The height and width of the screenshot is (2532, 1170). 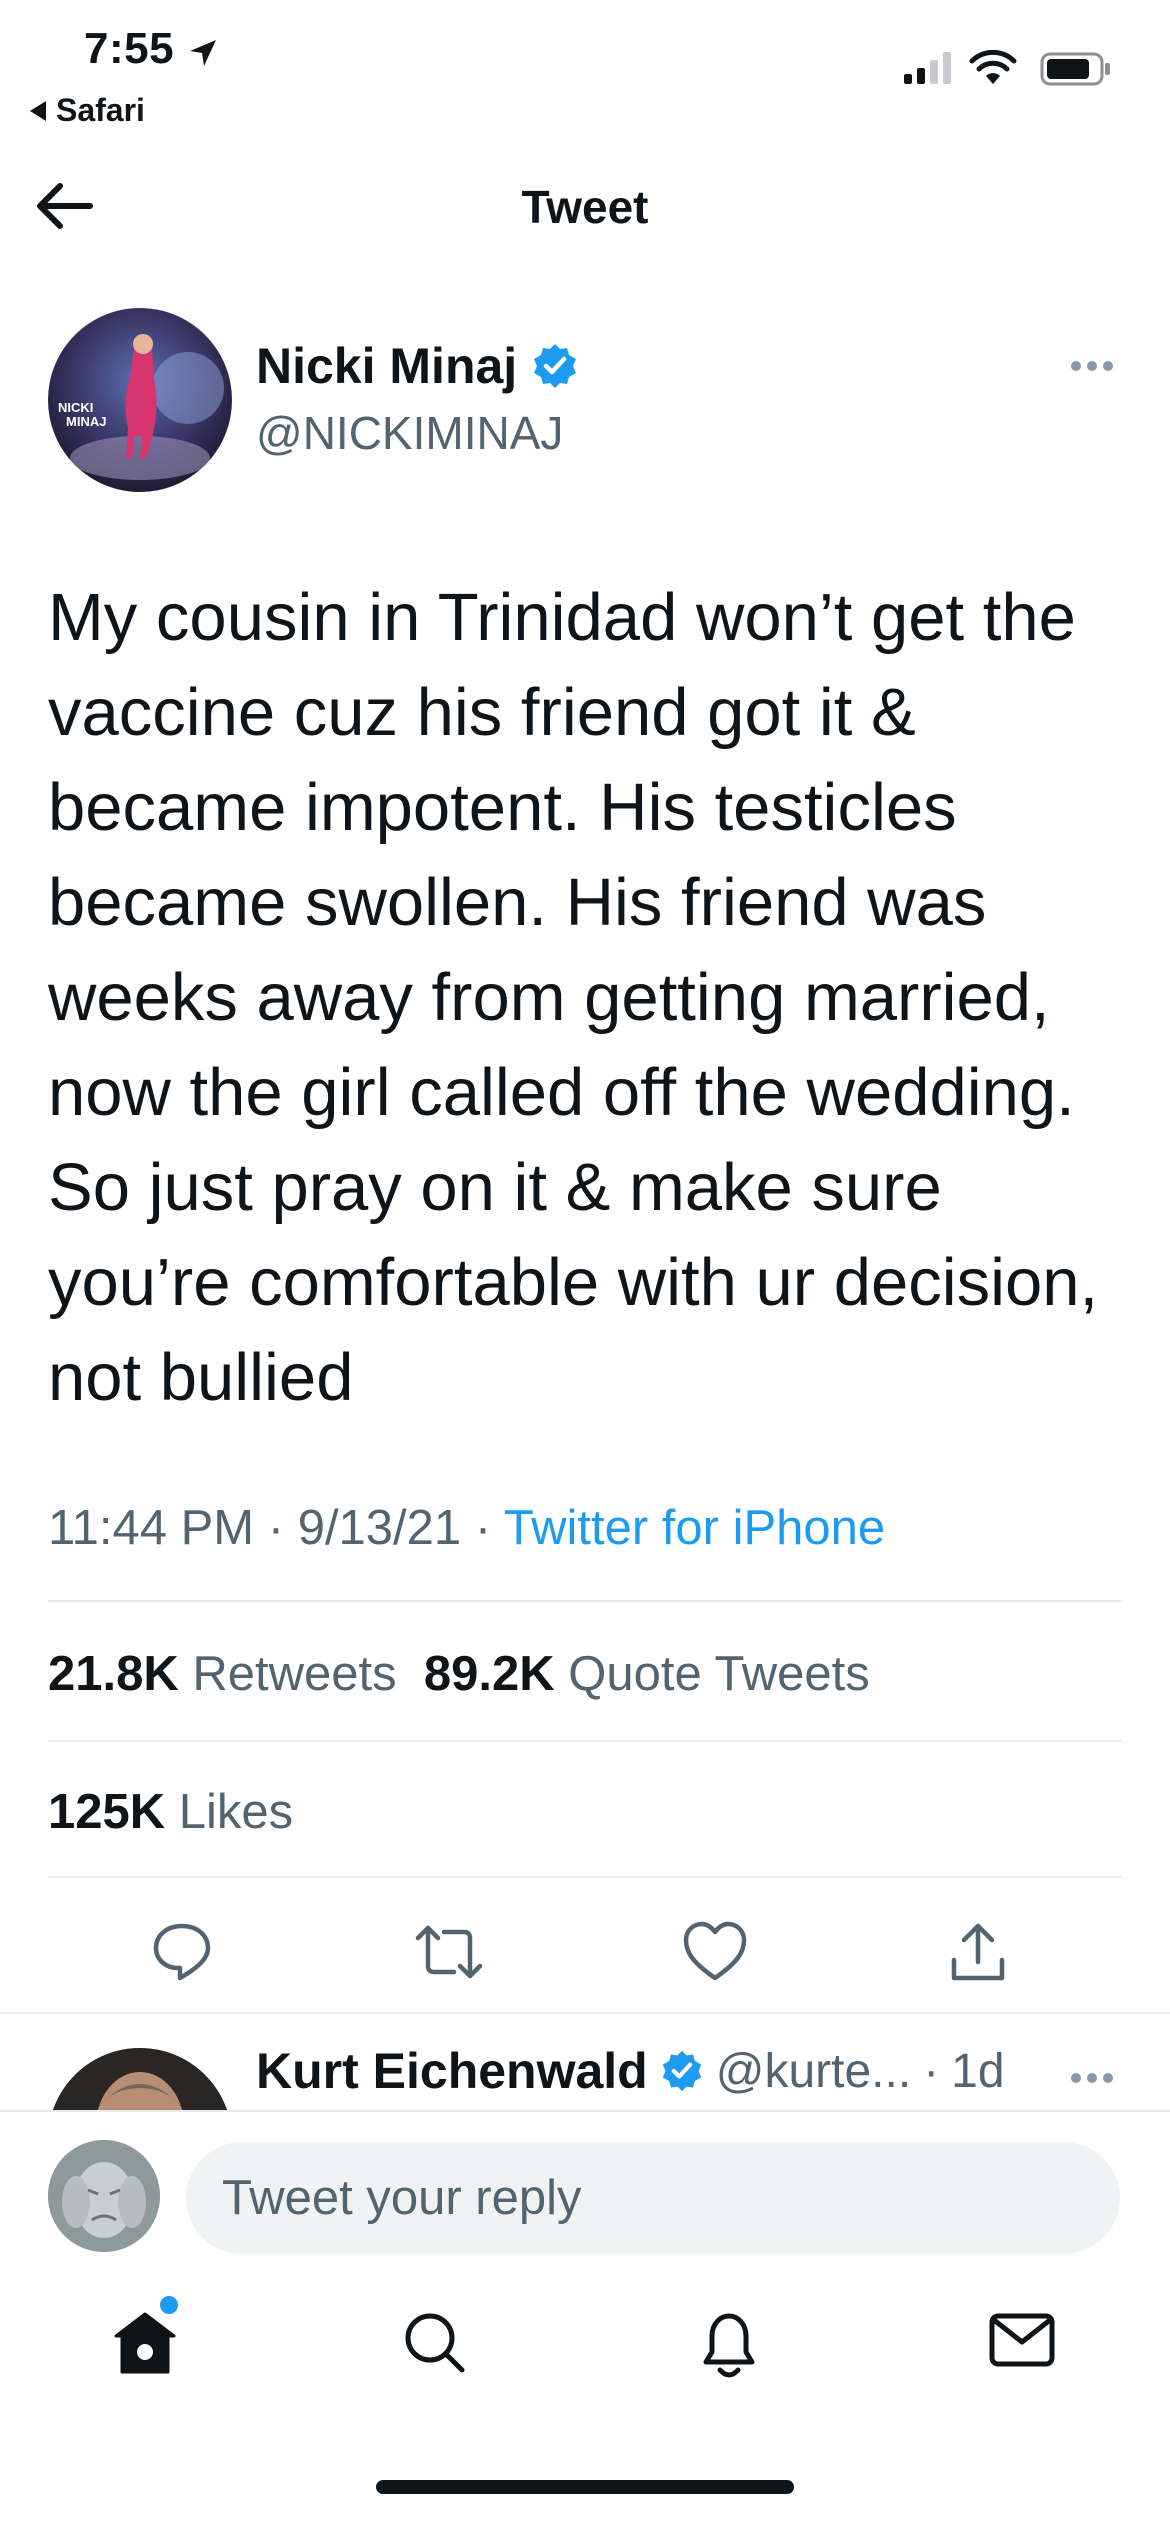 I want to click on retweets-label: Retweets, so click(x=294, y=1674).